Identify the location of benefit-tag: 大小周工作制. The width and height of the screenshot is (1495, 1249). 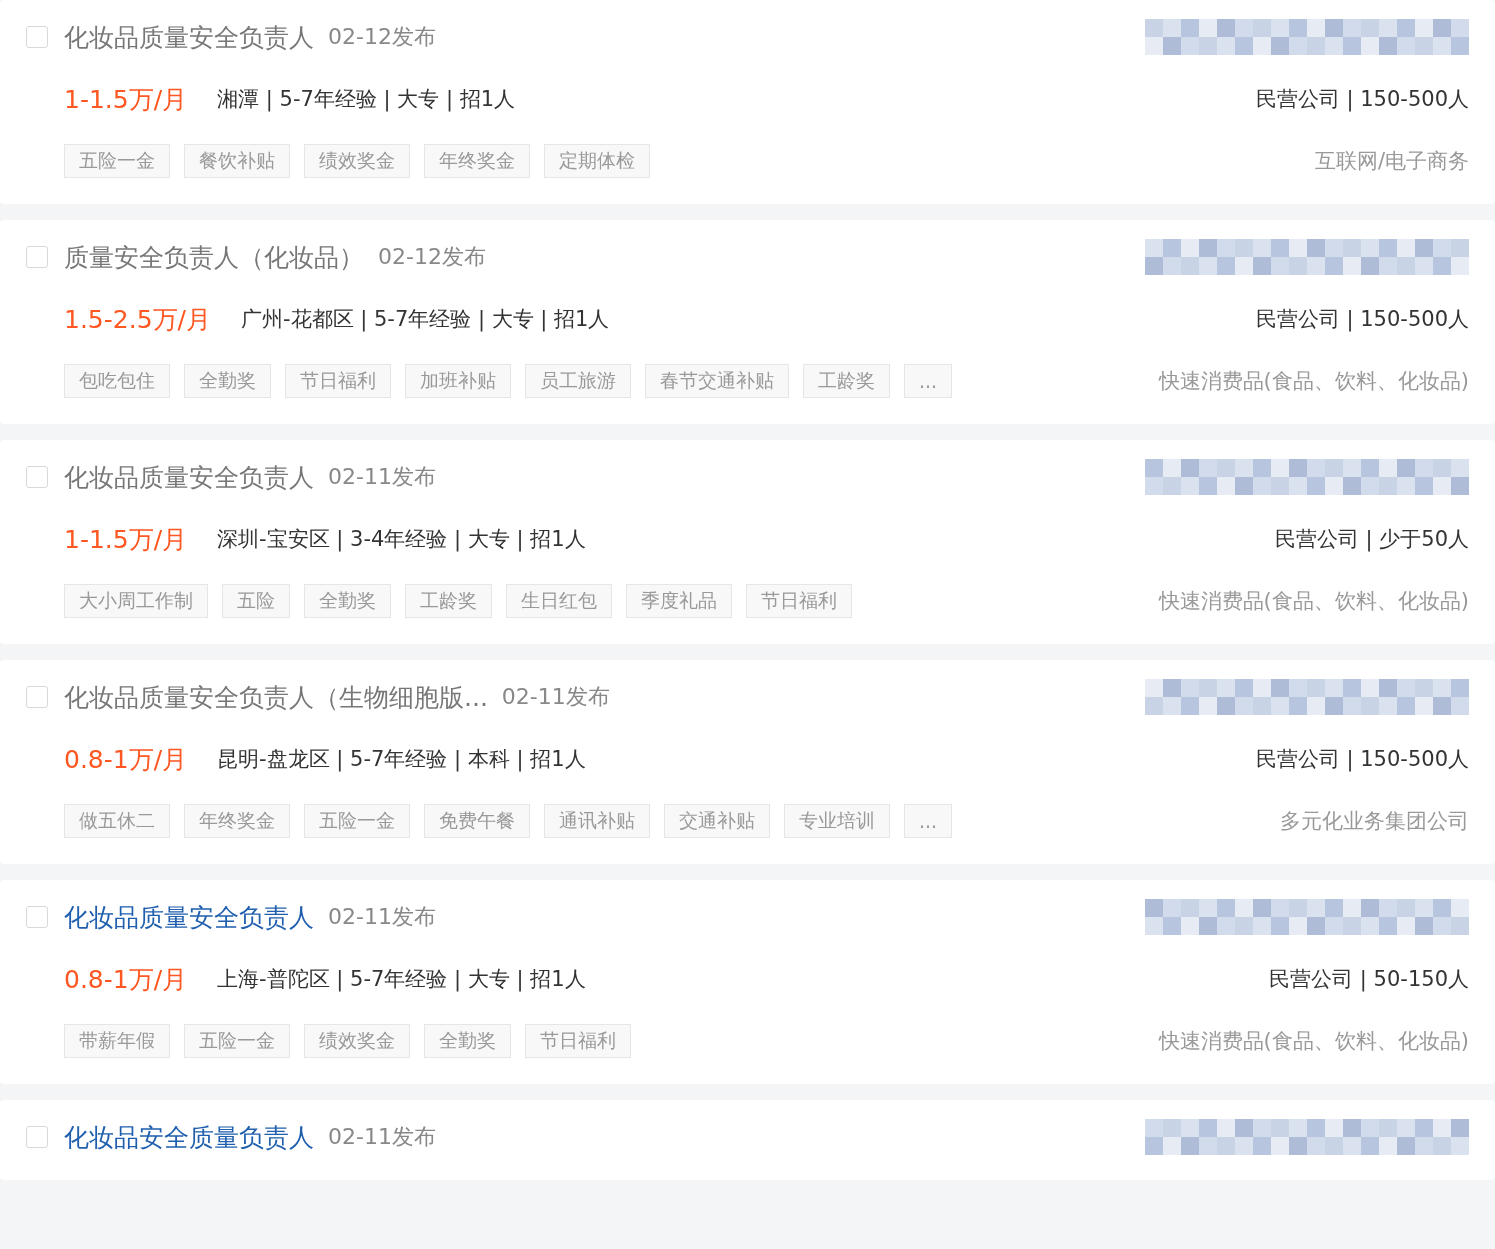
(136, 601).